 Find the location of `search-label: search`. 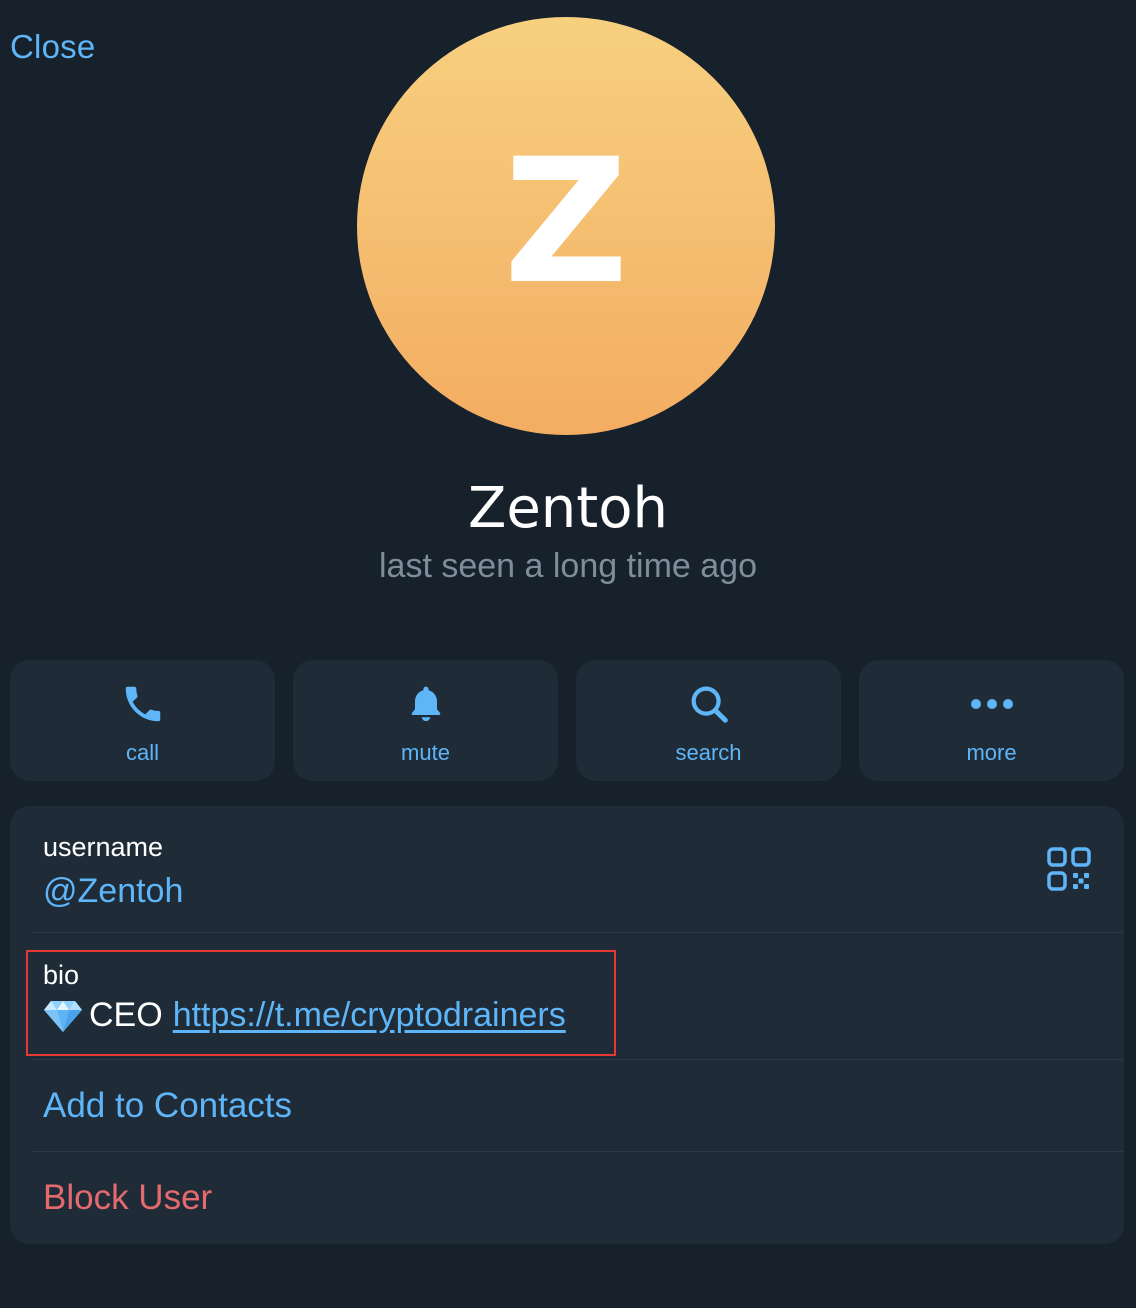

search-label: search is located at coordinates (708, 752).